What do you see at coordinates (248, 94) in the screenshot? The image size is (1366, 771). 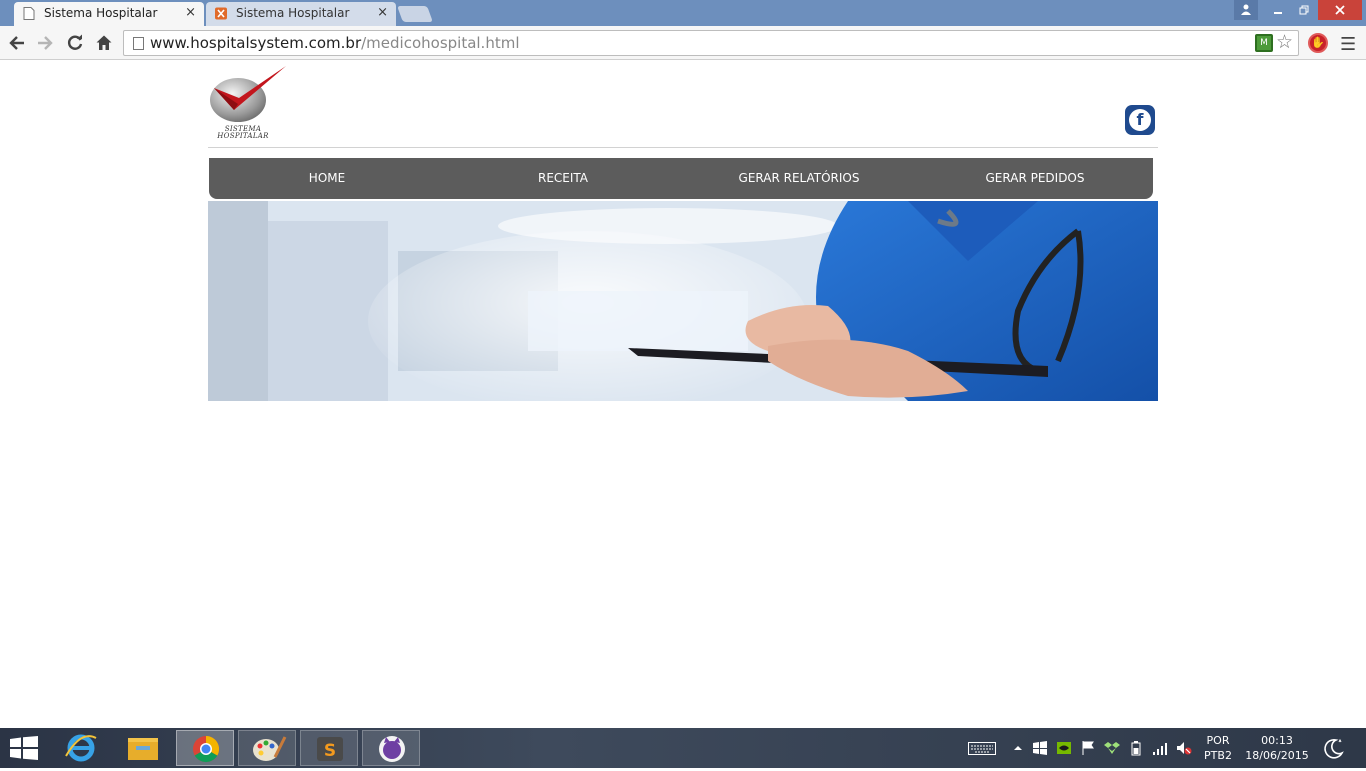 I see `check-logo-icon` at bounding box center [248, 94].